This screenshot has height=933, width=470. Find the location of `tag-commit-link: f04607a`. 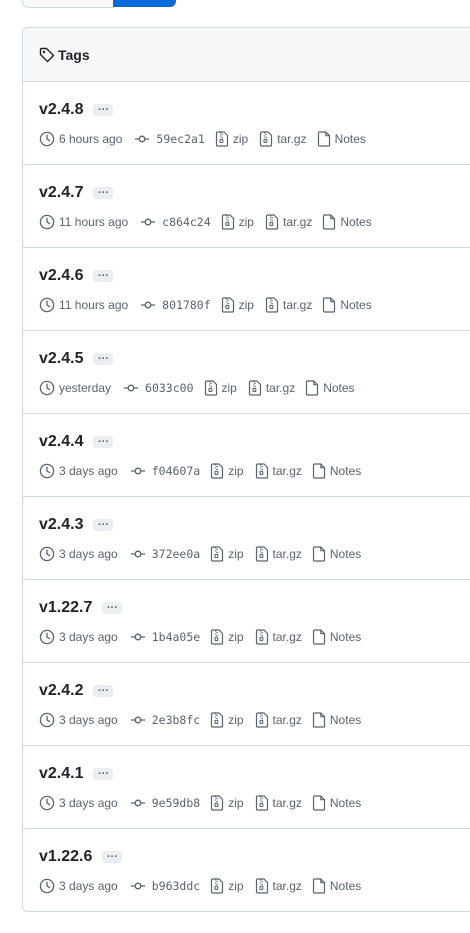

tag-commit-link: f04607a is located at coordinates (165, 471).